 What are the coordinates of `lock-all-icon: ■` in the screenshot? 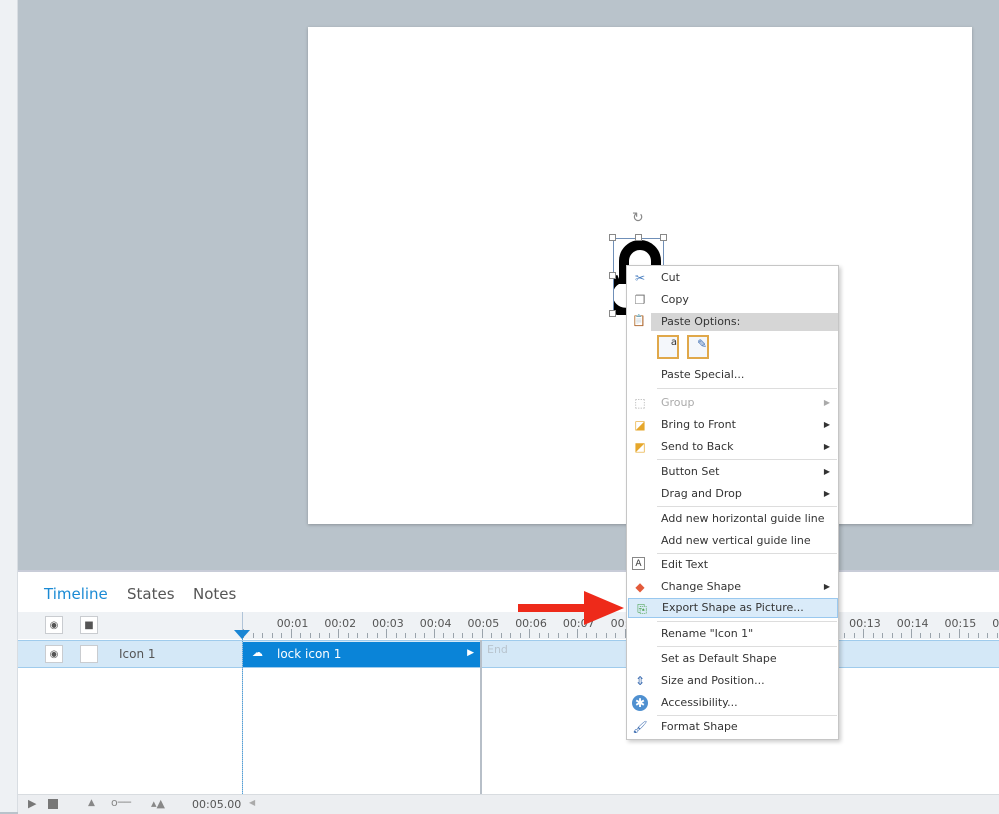 It's located at (89, 625).